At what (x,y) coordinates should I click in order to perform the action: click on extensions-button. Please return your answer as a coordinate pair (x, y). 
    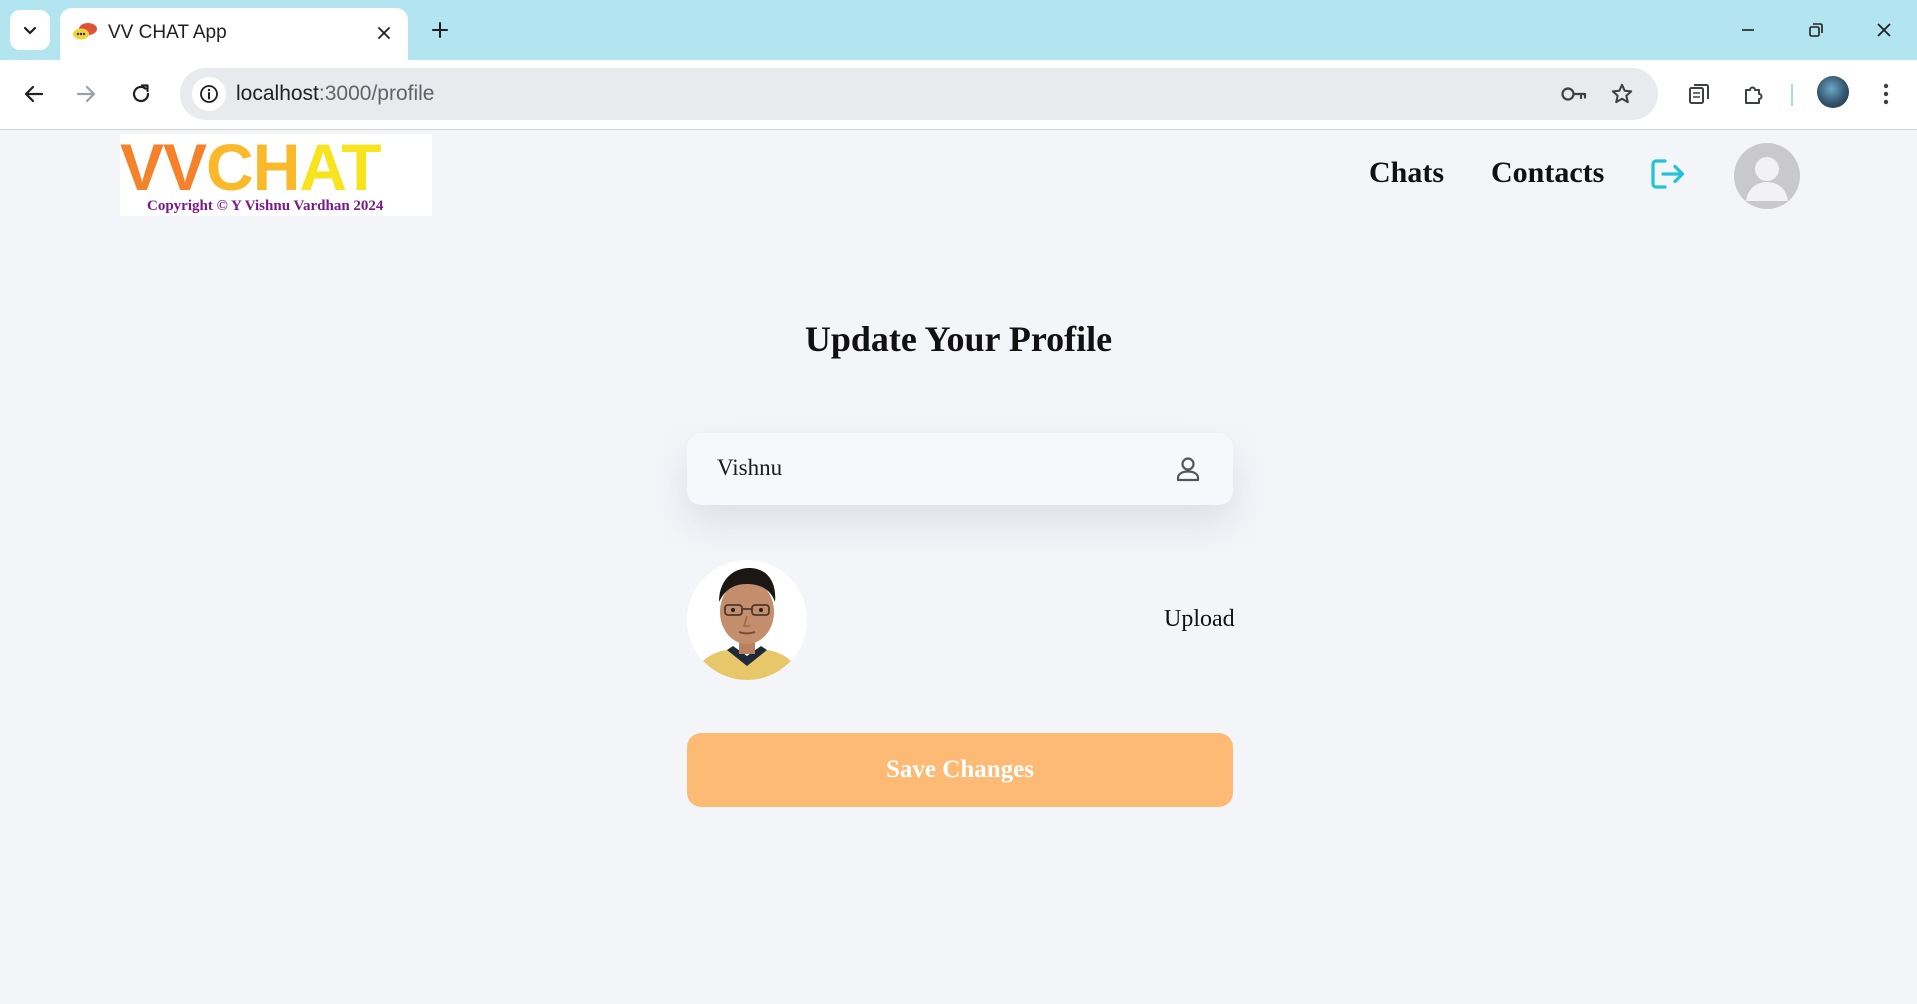
    Looking at the image, I should click on (1754, 94).